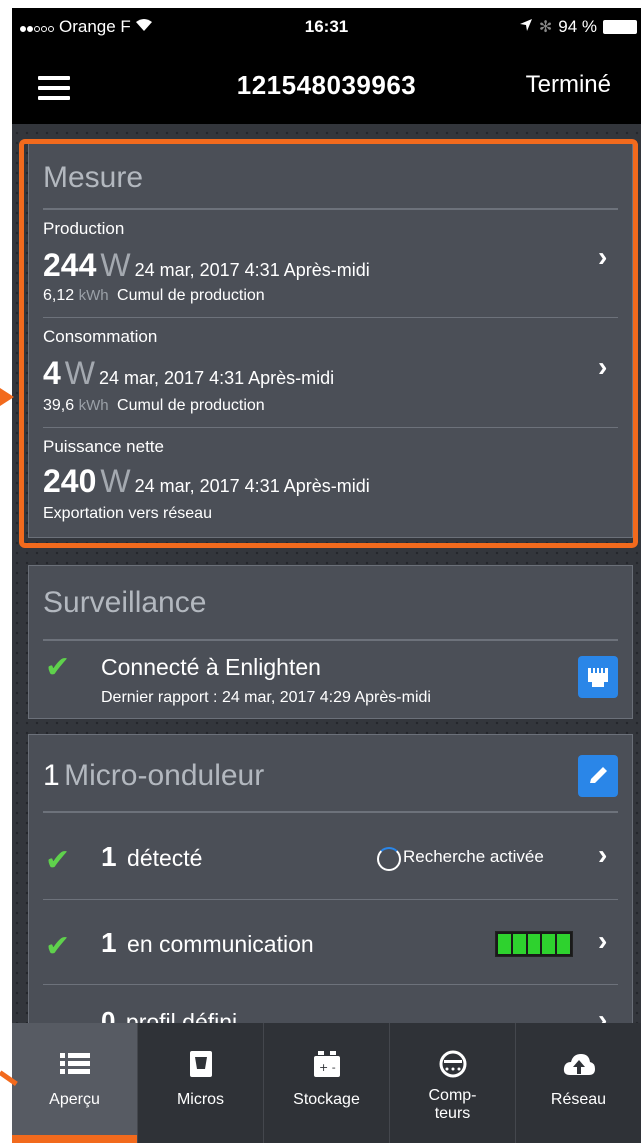 The height and width of the screenshot is (1143, 641). Describe the element at coordinates (201, 1064) in the screenshot. I see `microinverter-icon` at that location.